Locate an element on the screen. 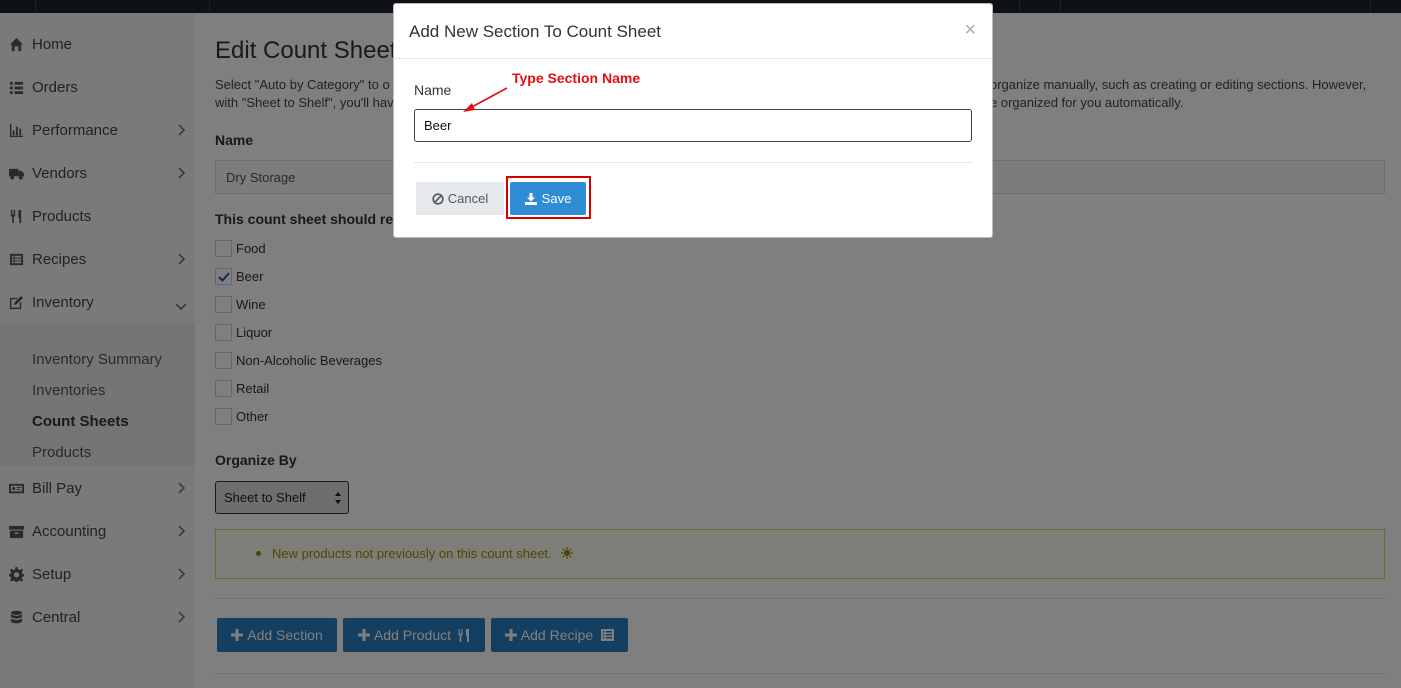  button-label: Cancel is located at coordinates (468, 198).